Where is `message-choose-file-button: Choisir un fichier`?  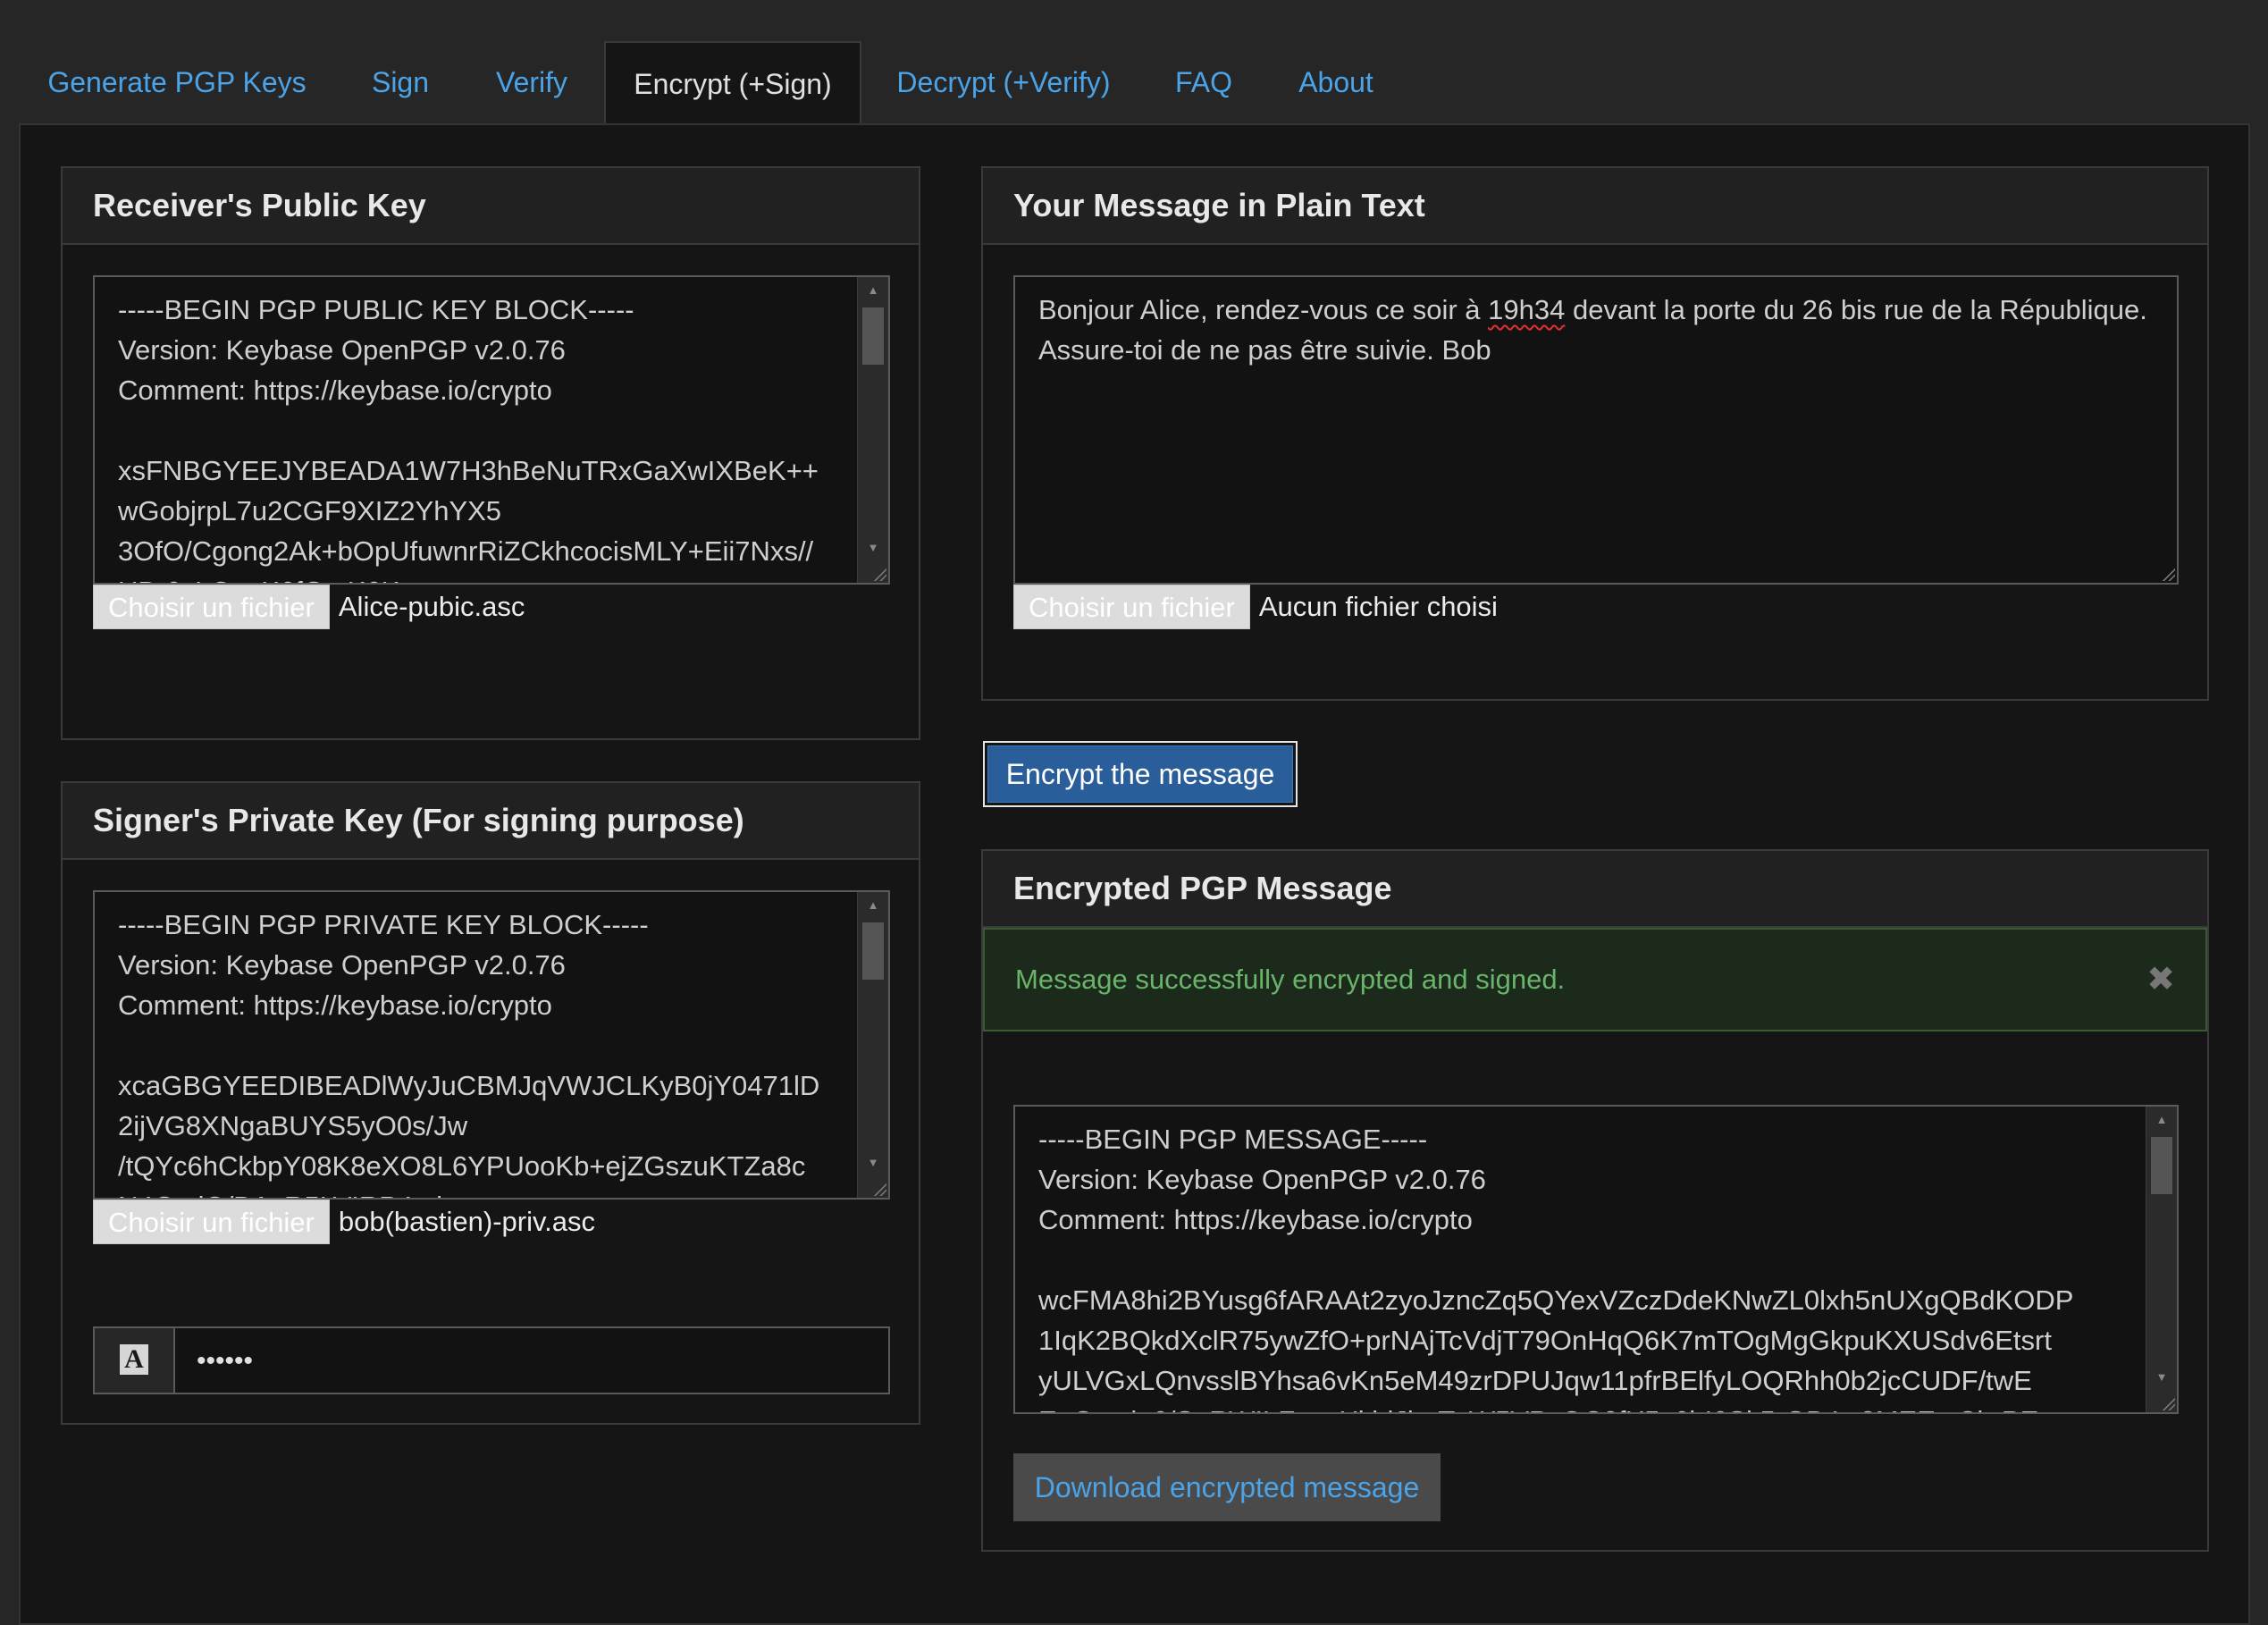
message-choose-file-button: Choisir un fichier is located at coordinates (1131, 607).